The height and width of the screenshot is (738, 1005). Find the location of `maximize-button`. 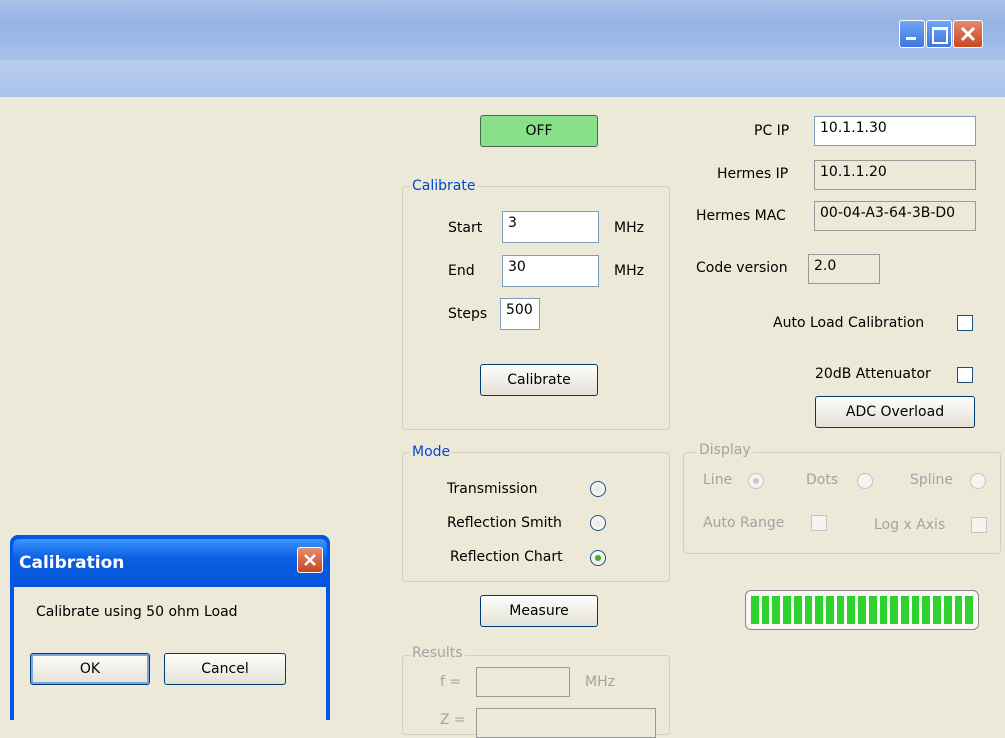

maximize-button is located at coordinates (939, 34).